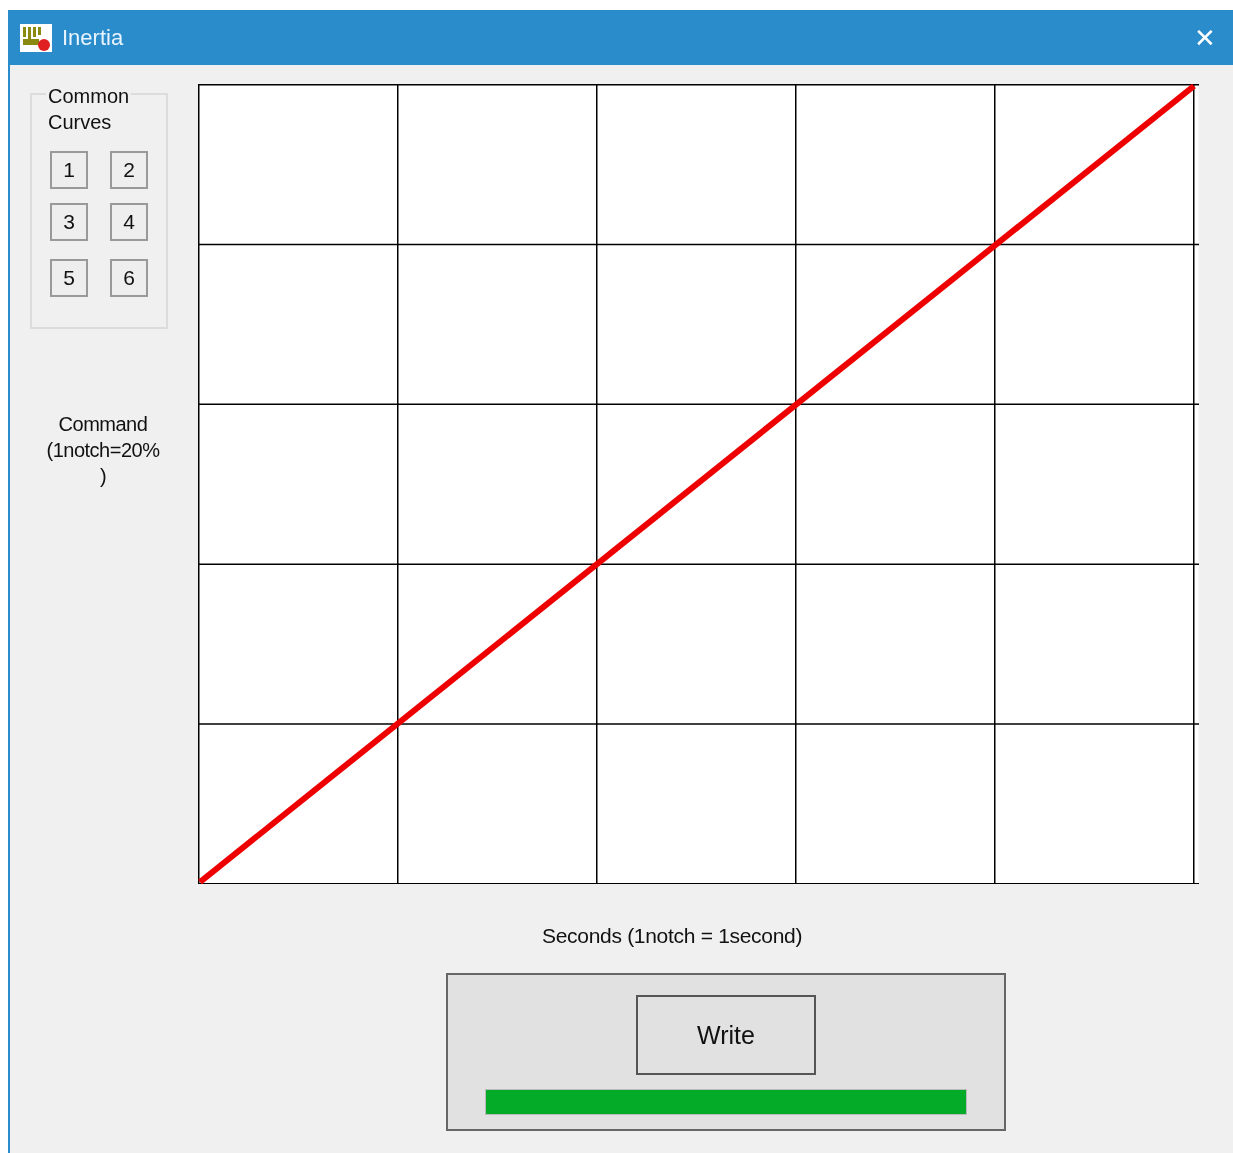  I want to click on axis-label: Command (1notch=20% ), so click(103, 450).